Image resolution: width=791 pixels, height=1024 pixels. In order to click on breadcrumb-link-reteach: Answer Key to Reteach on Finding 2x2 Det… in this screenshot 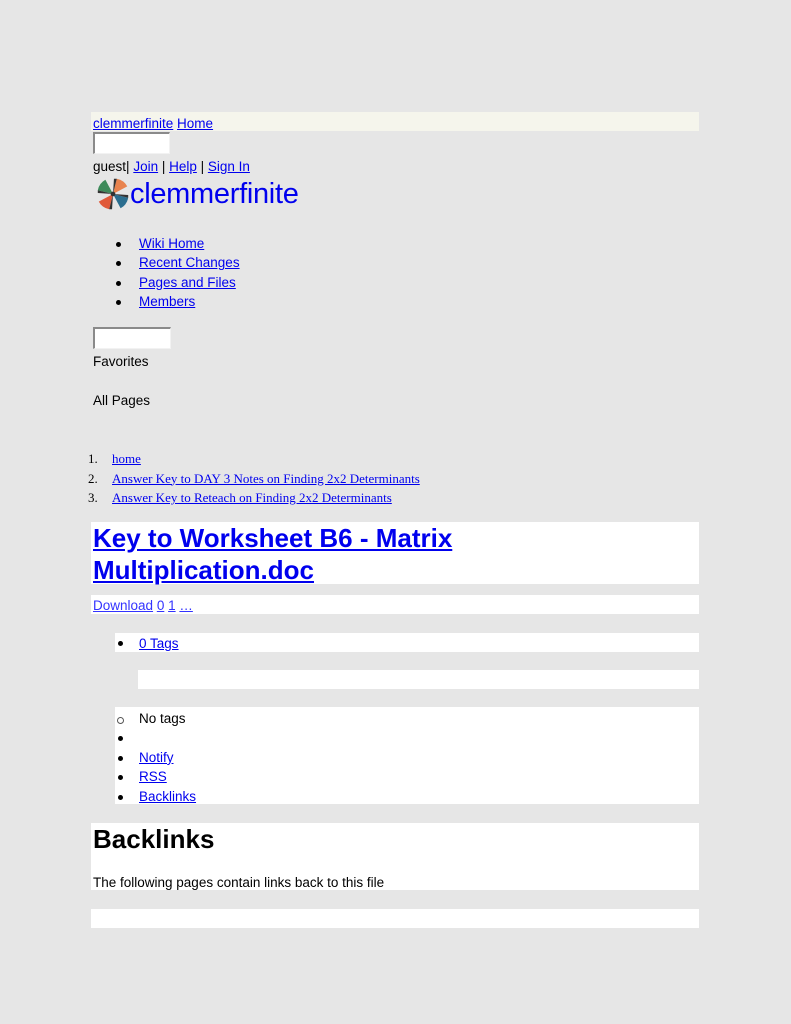, I will do `click(252, 498)`.